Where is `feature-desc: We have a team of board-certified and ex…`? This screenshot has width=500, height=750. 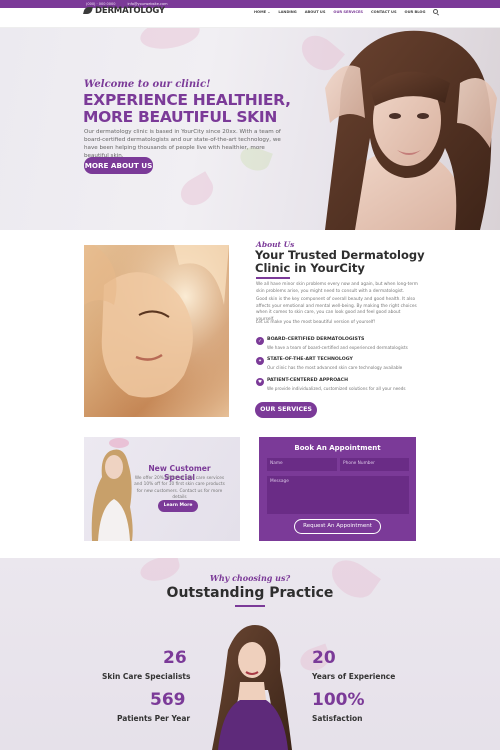
feature-desc: We have a team of board-certified and ex… is located at coordinates (337, 347).